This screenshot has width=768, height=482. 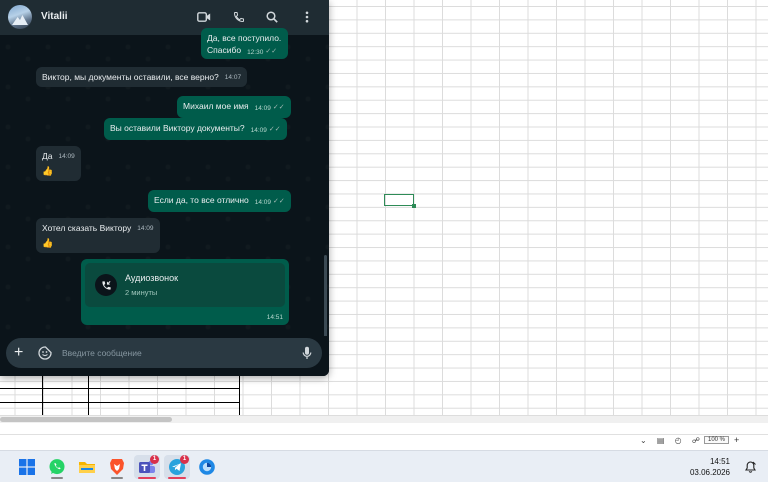 I want to click on message-text: Да, so click(x=47, y=156).